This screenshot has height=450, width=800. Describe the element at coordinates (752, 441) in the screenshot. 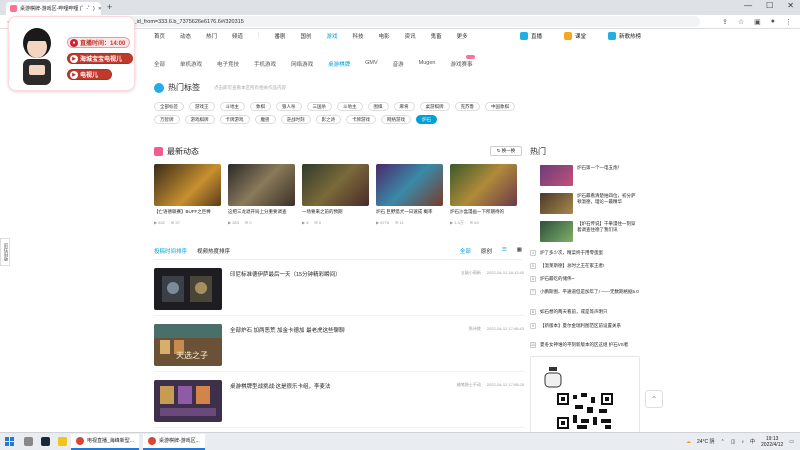

I see `ime-icon: 中` at that location.